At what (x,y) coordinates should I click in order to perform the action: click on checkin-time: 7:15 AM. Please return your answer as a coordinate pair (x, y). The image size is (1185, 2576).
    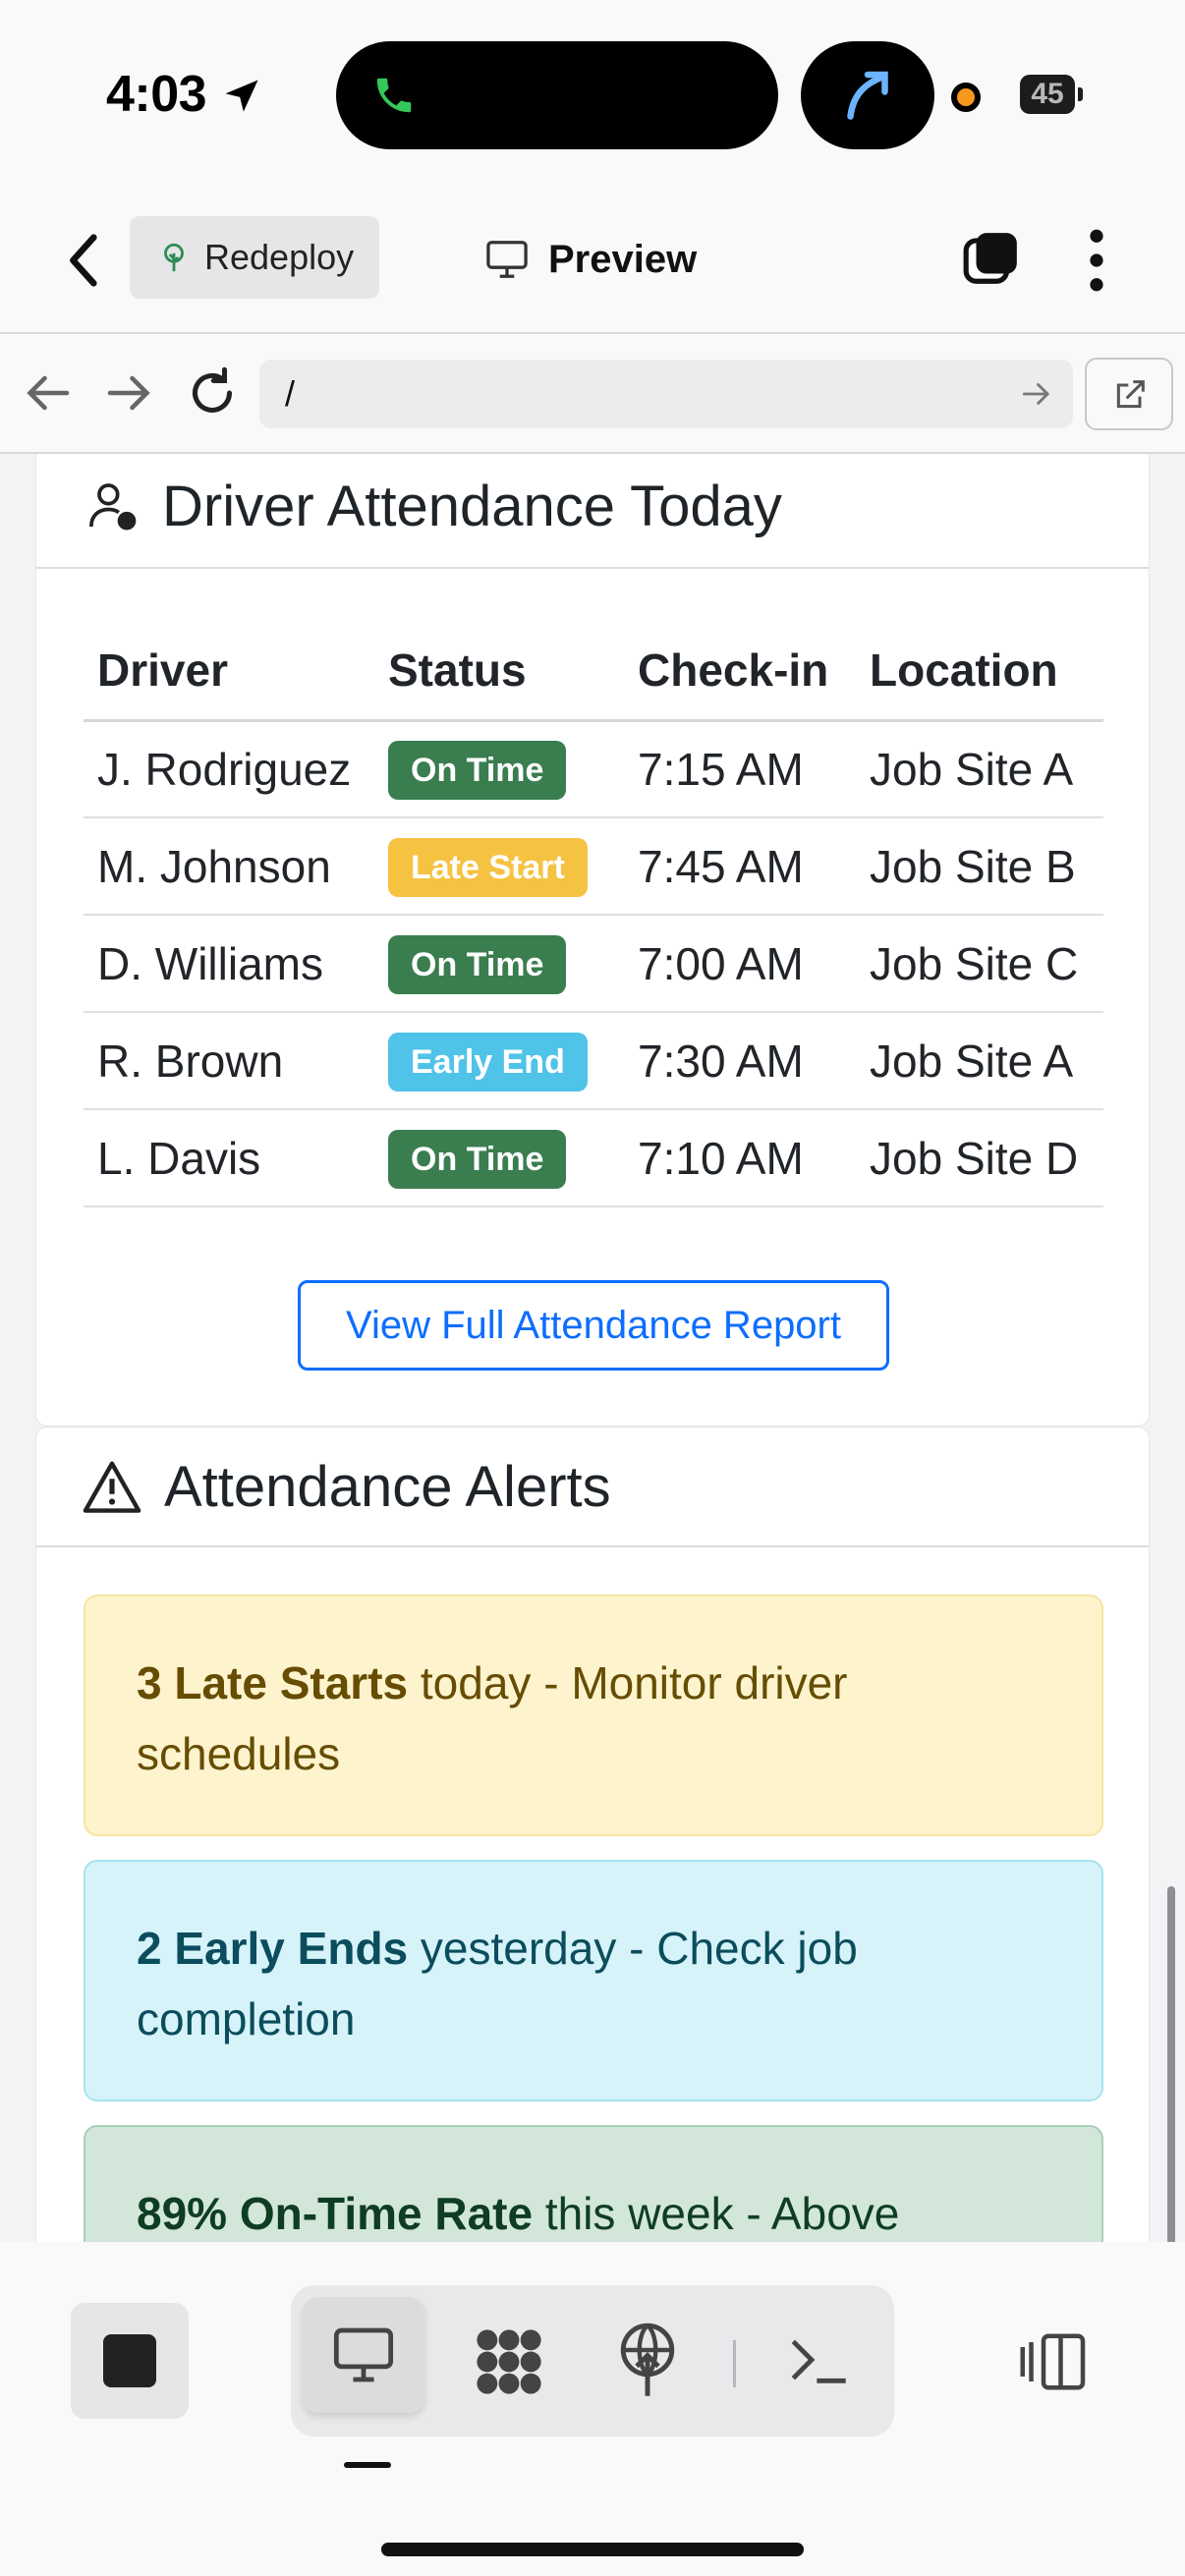
    Looking at the image, I should click on (740, 769).